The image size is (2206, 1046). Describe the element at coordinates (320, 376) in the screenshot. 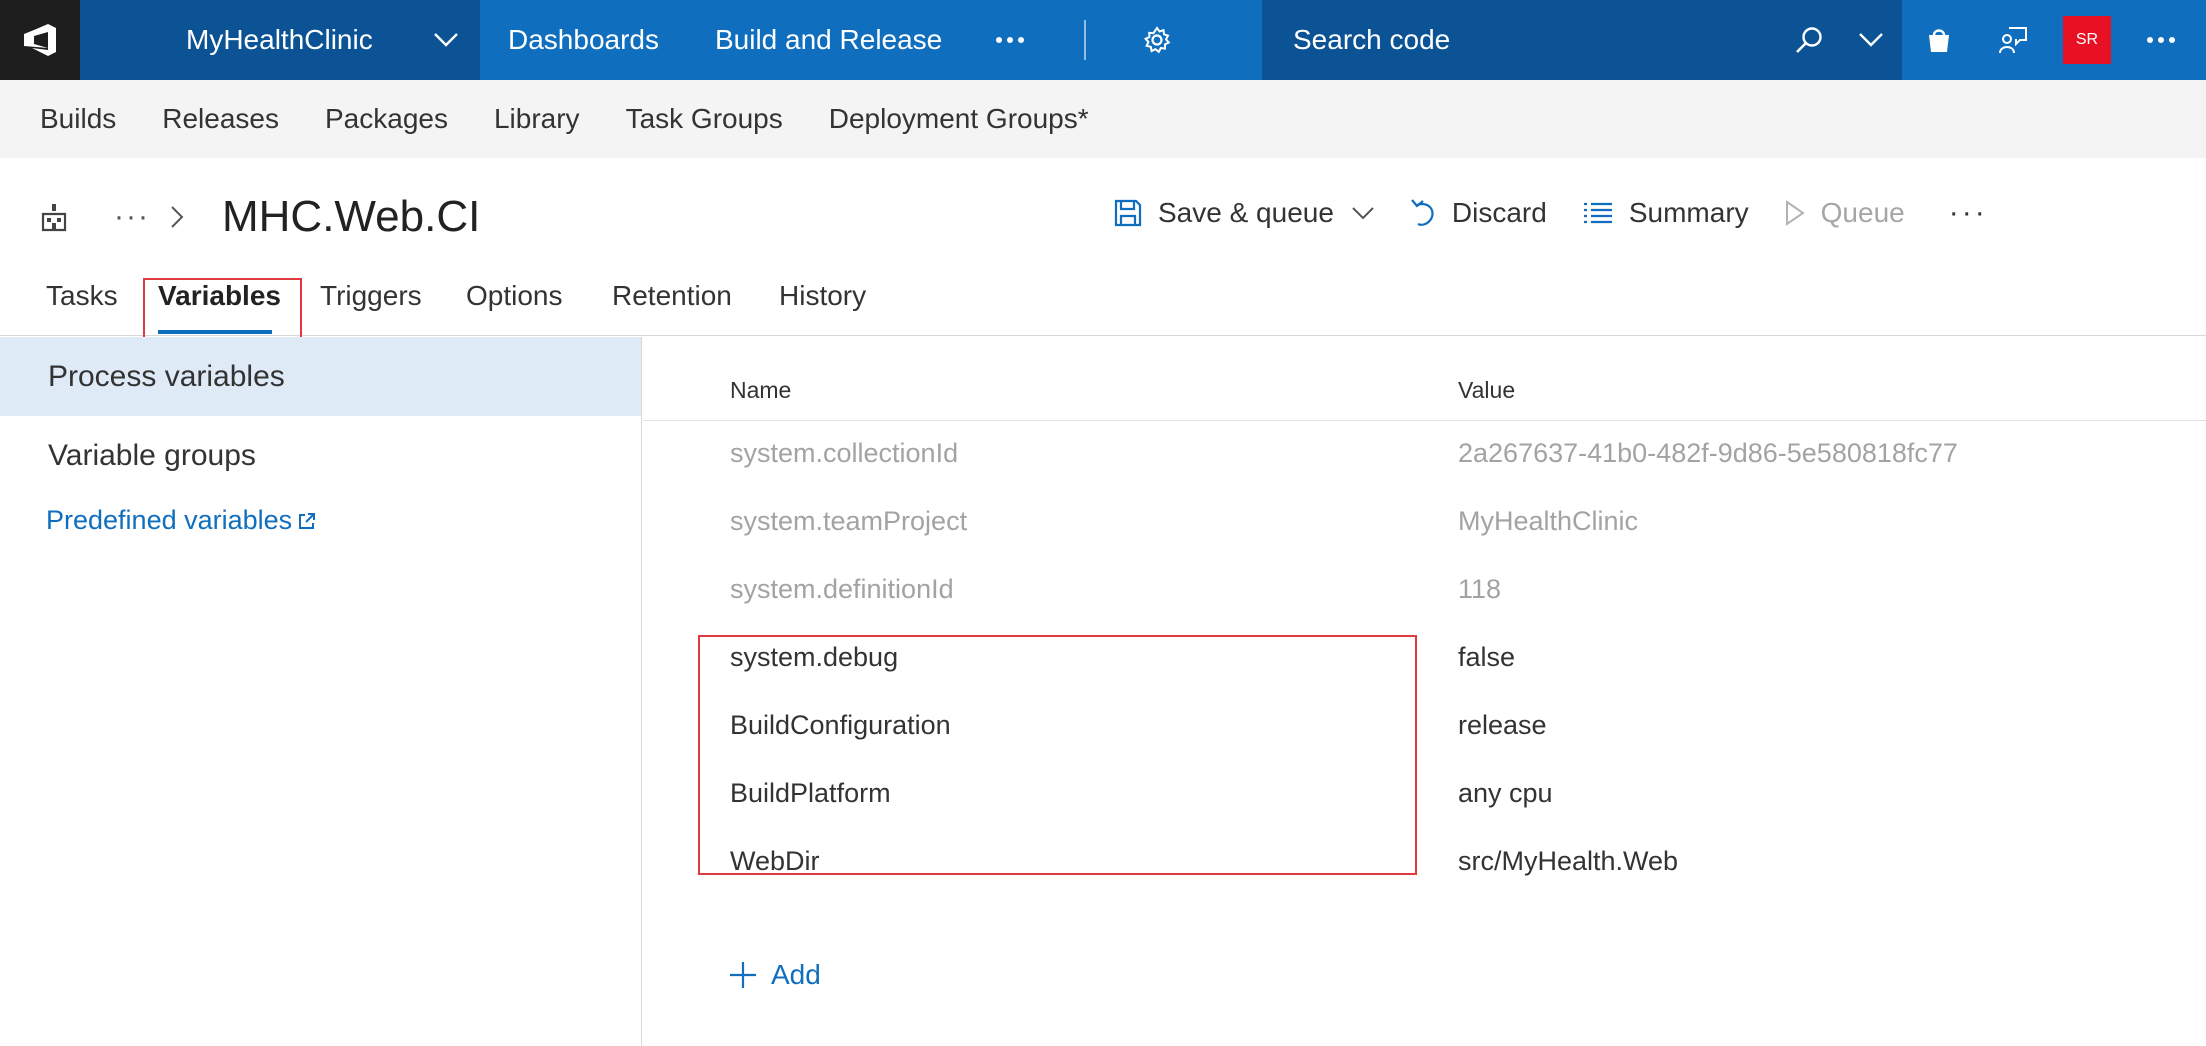

I see `process-variables-item: Process variables` at that location.